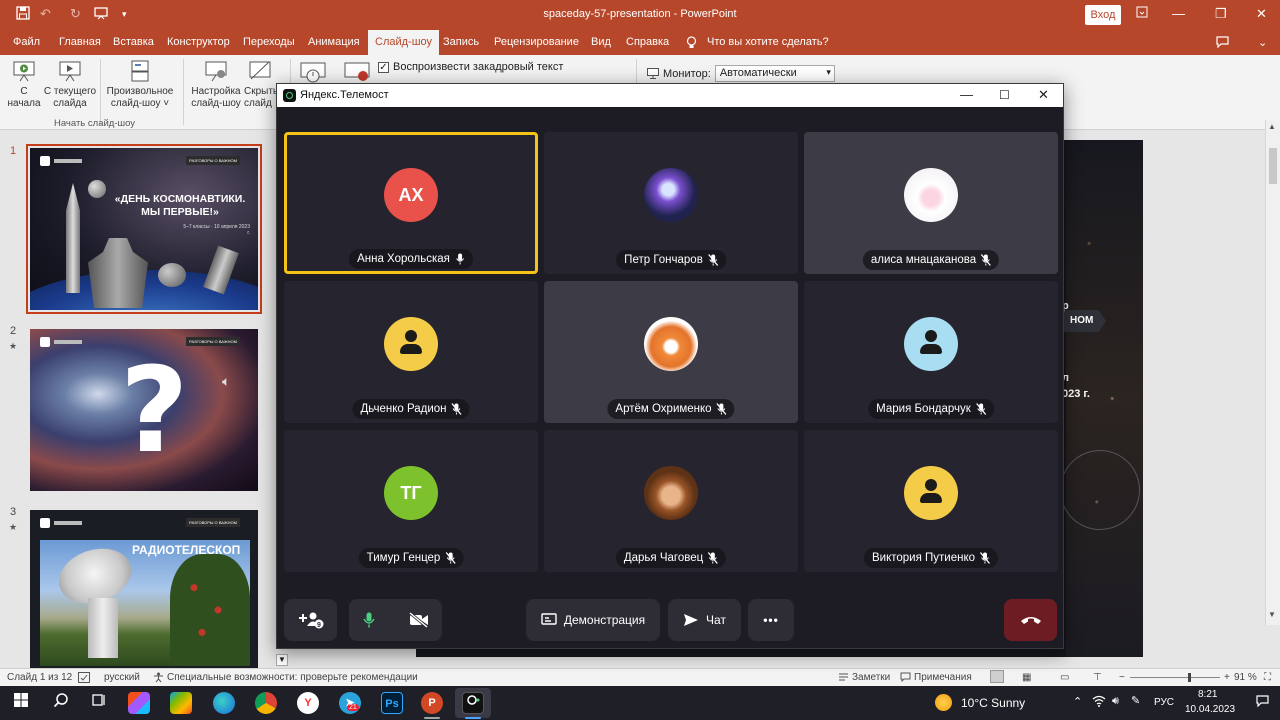  Describe the element at coordinates (334, 42) in the screenshot. I see `tab-animations: Анимация` at that location.